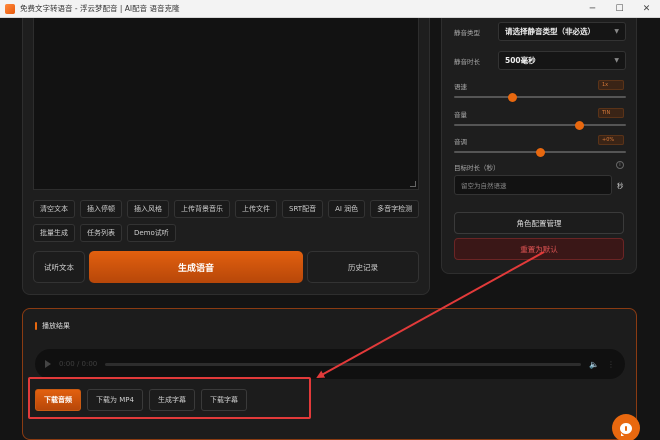  What do you see at coordinates (646, 9) in the screenshot?
I see `close-button: ✕` at bounding box center [646, 9].